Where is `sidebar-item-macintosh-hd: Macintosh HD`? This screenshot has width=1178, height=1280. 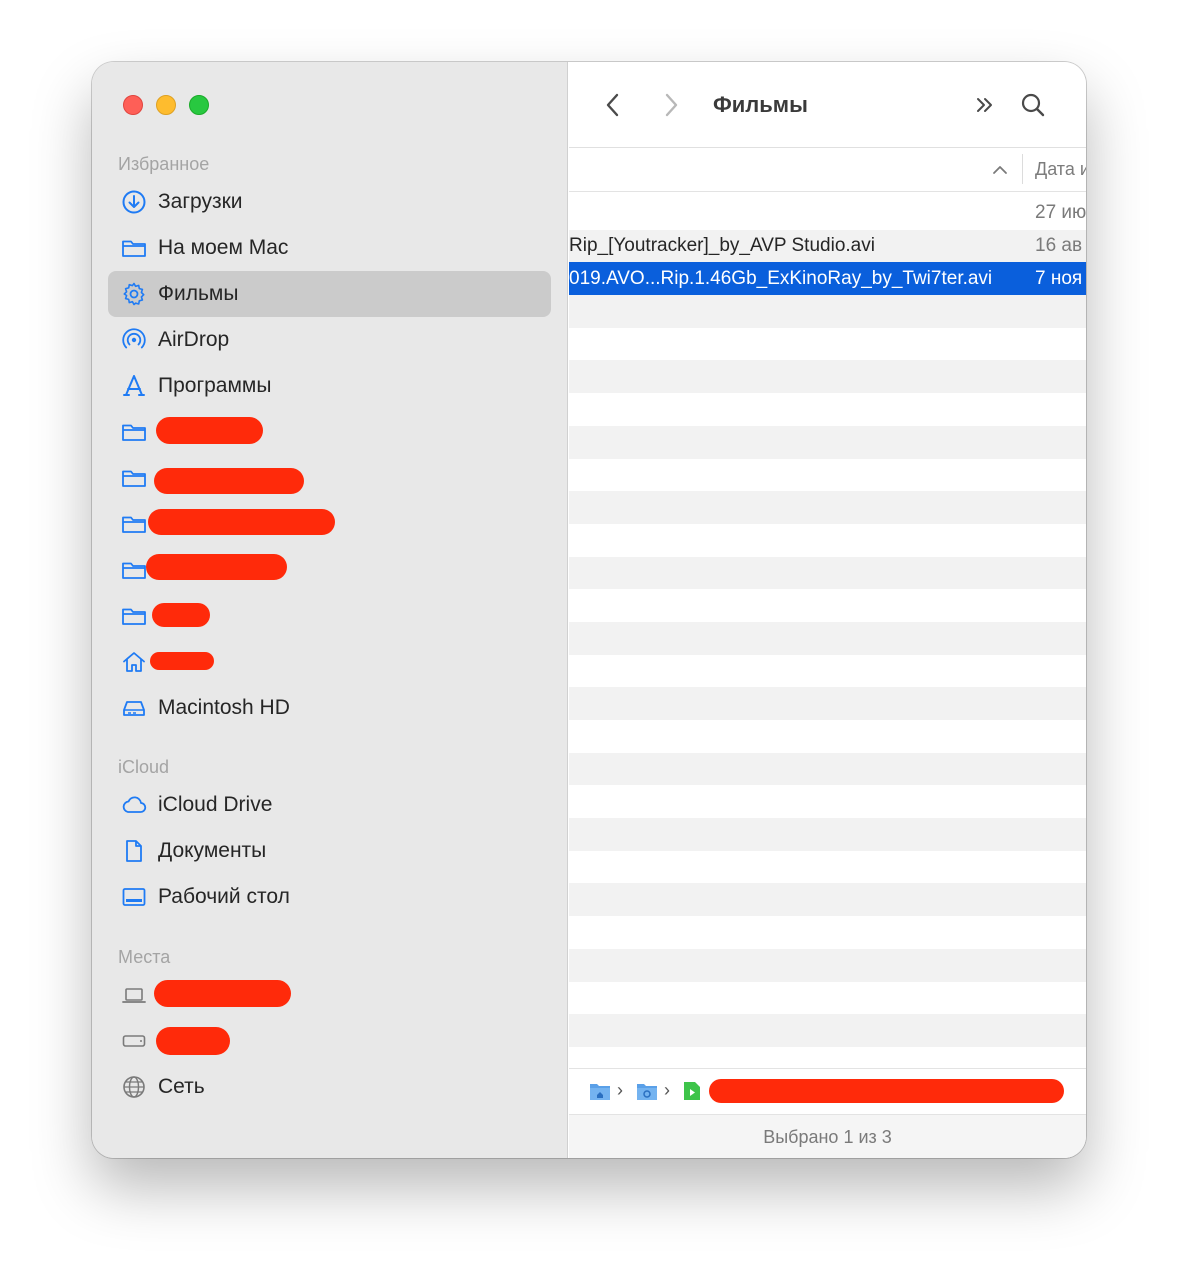
sidebar-item-macintosh-hd: Macintosh HD is located at coordinates (329, 708).